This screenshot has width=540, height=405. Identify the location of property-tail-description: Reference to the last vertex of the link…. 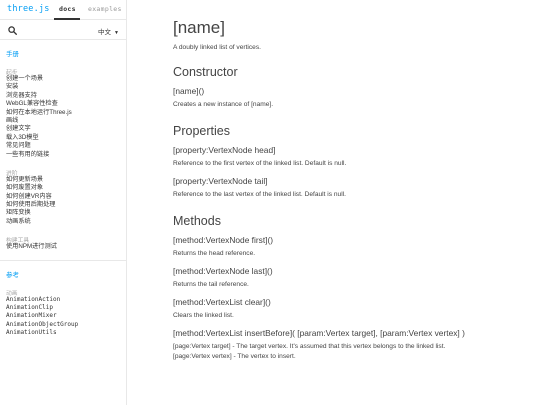
(259, 194).